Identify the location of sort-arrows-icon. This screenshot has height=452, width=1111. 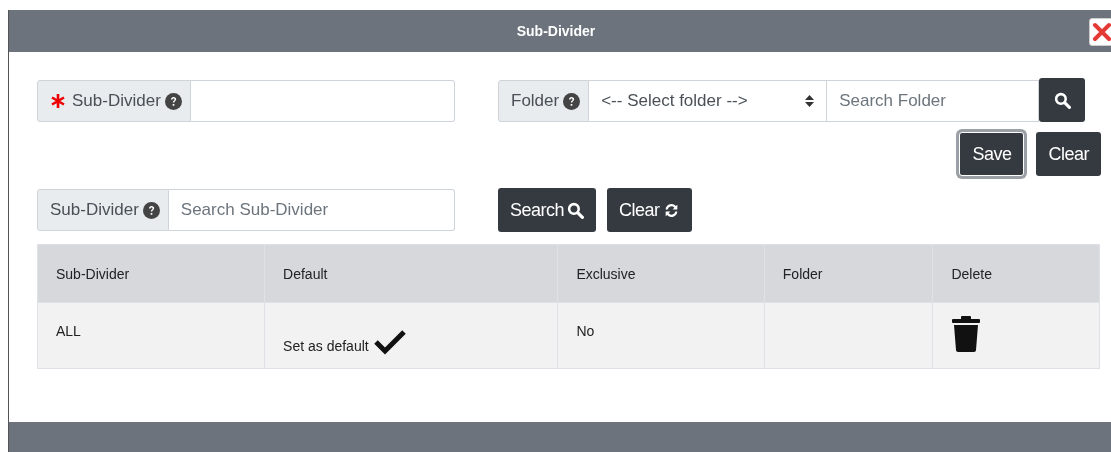
(810, 101).